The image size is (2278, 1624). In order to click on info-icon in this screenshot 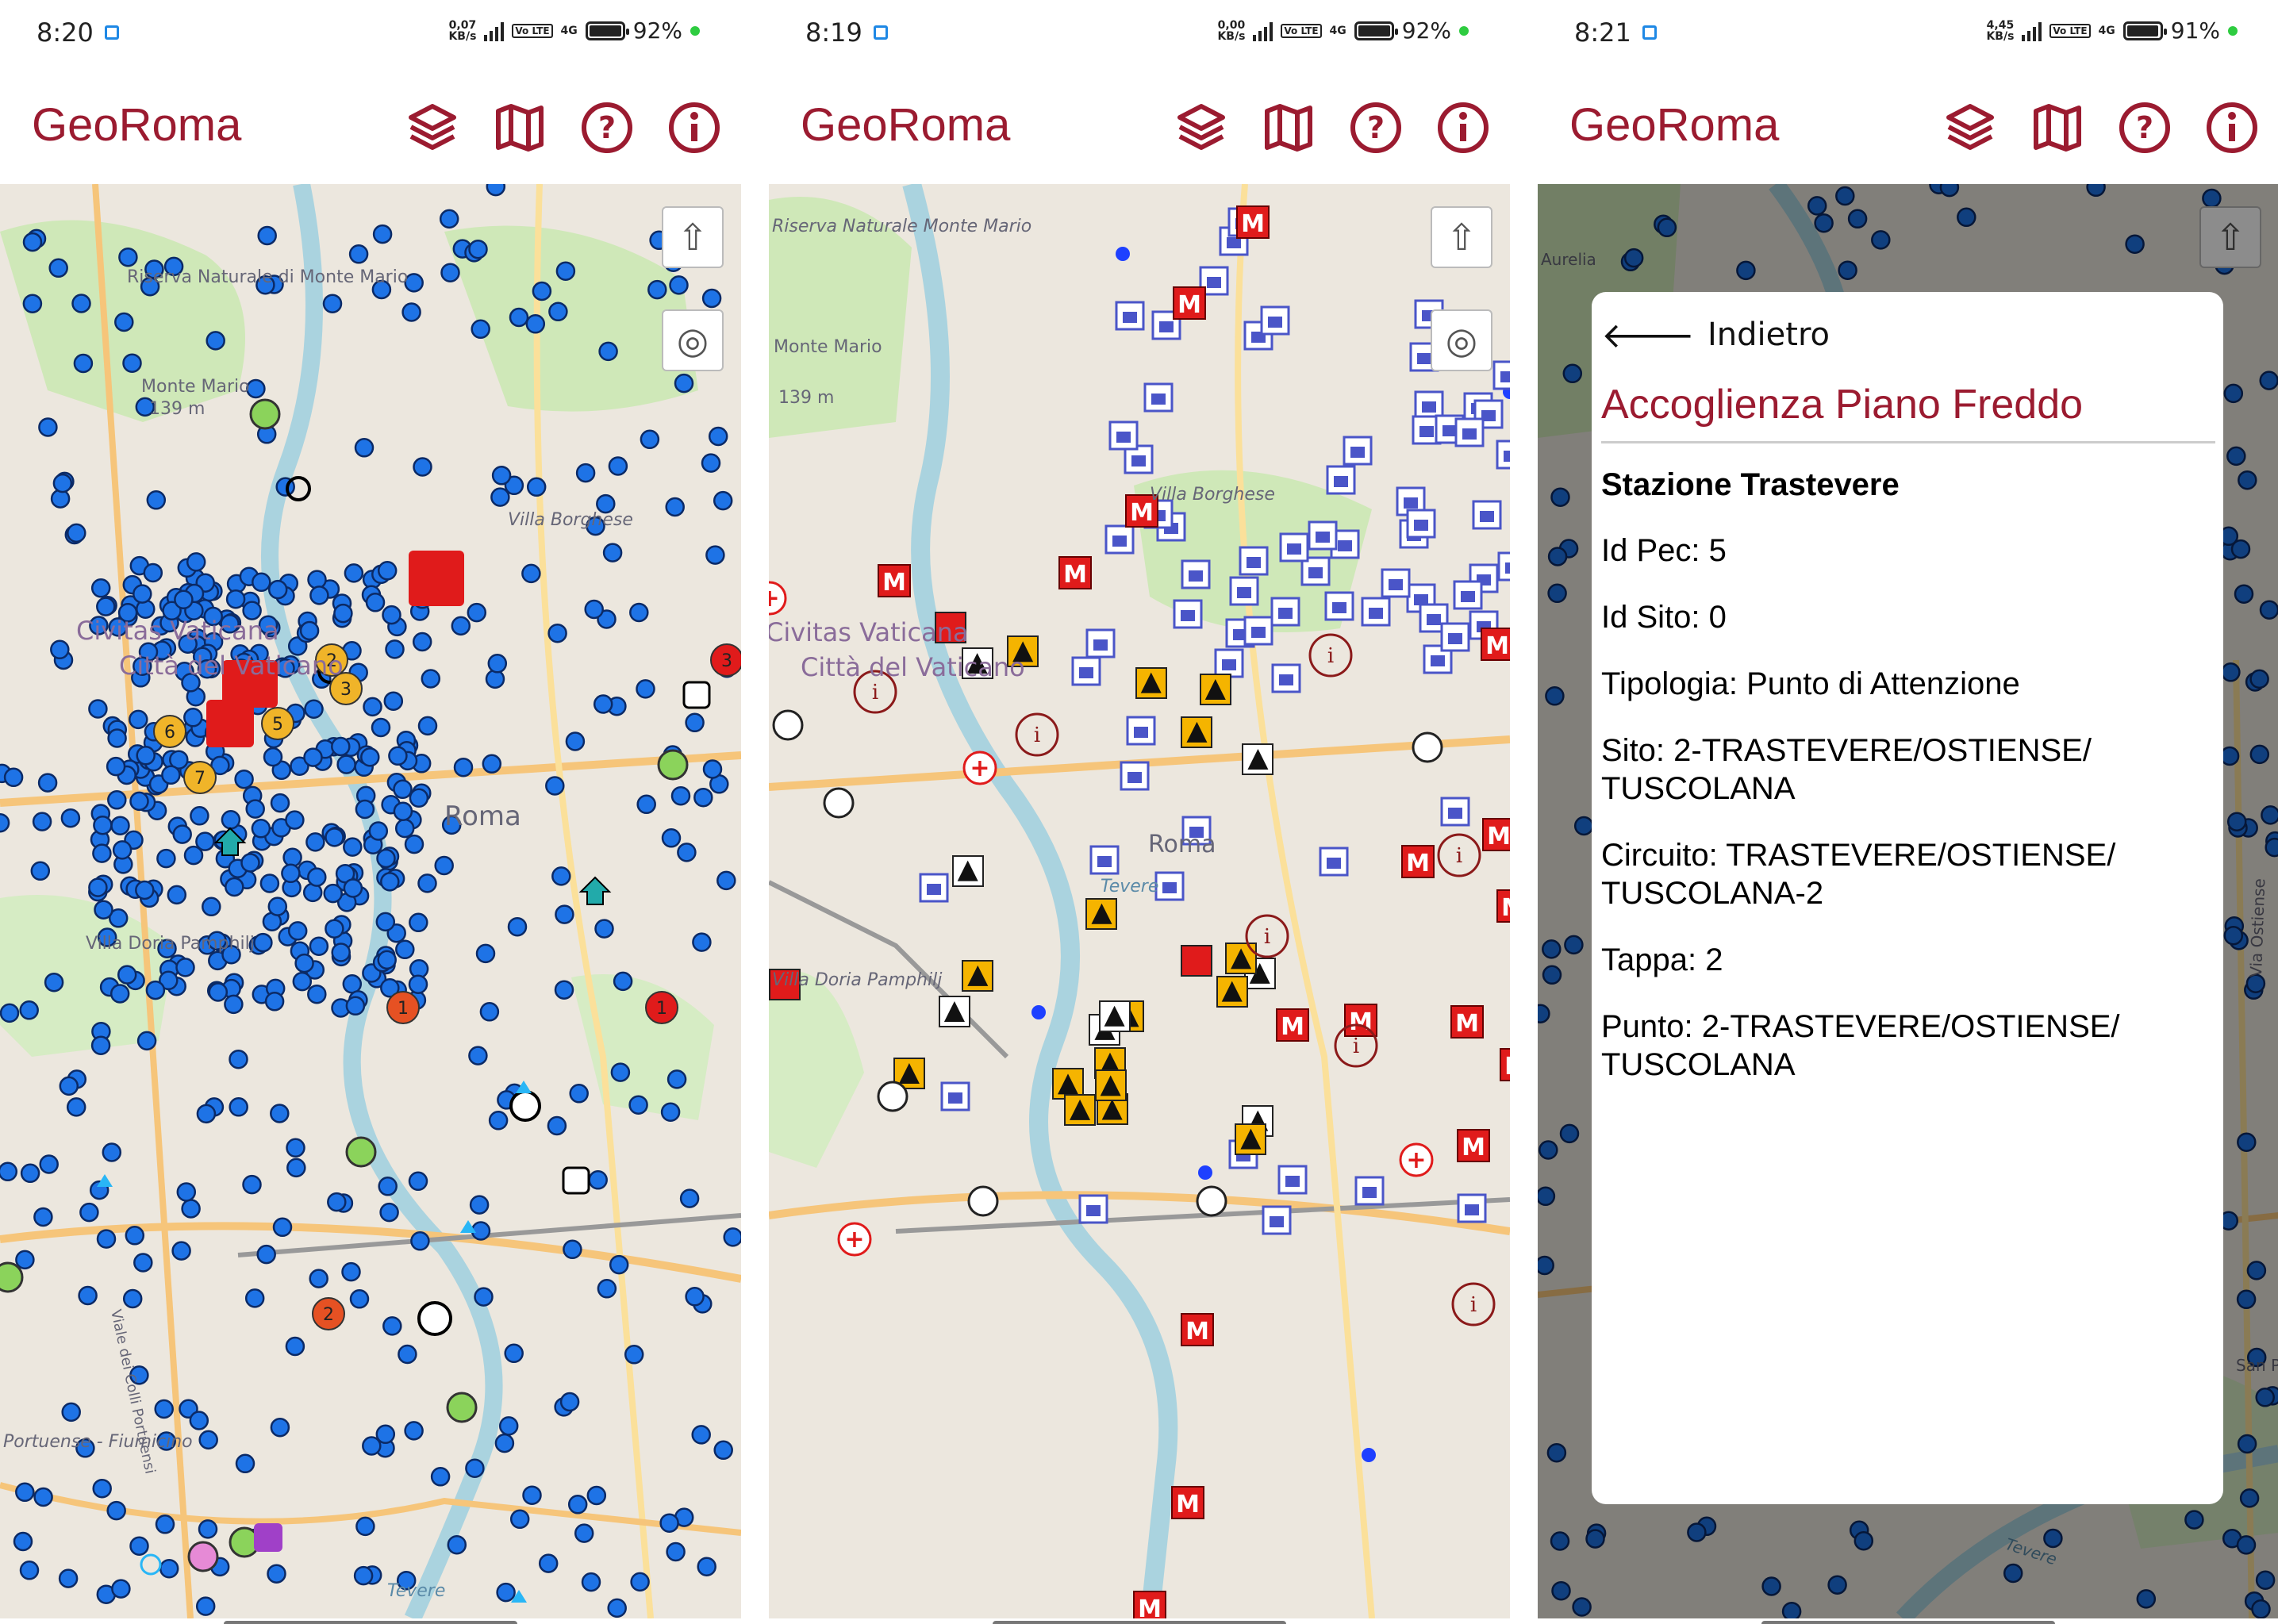, I will do `click(694, 127)`.